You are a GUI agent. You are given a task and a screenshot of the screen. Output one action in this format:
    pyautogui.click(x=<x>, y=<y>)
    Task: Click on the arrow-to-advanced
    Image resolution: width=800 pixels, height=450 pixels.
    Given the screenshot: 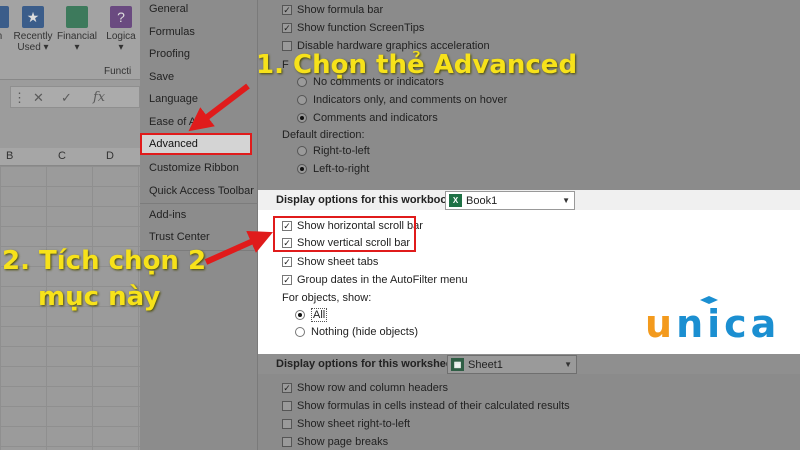 What is the action you would take?
    pyautogui.click(x=219, y=107)
    